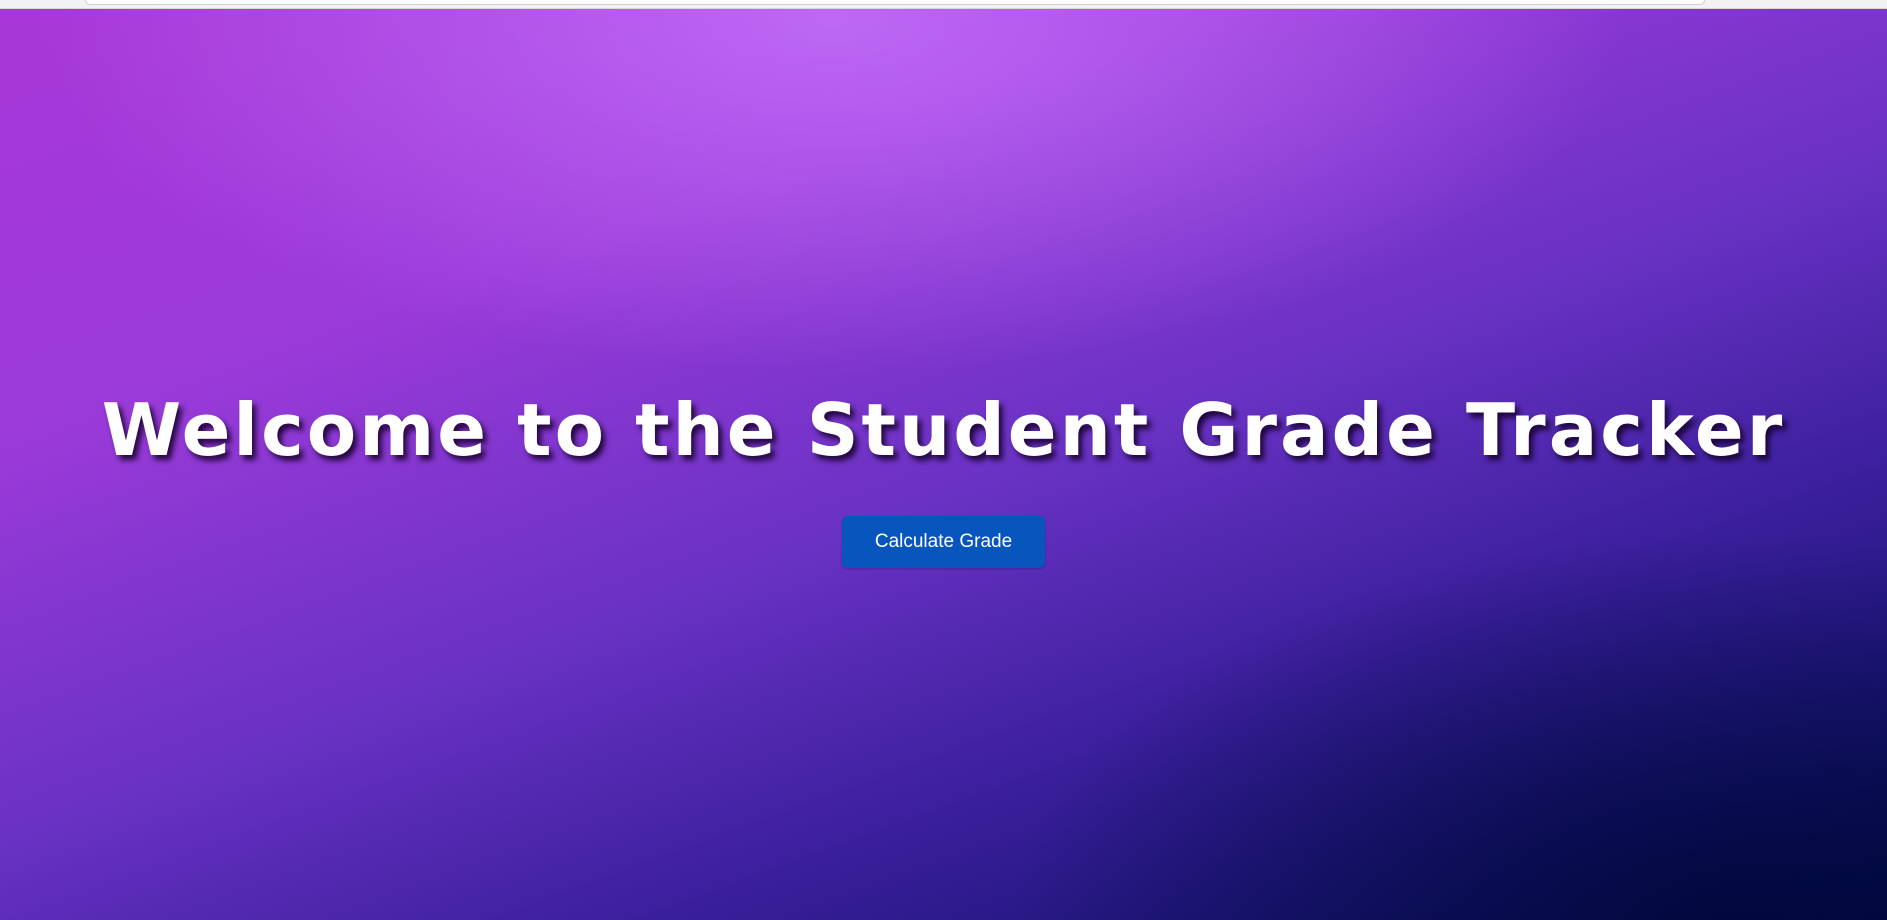 Image resolution: width=1887 pixels, height=920 pixels. I want to click on browser-top-strip, so click(943, 4).